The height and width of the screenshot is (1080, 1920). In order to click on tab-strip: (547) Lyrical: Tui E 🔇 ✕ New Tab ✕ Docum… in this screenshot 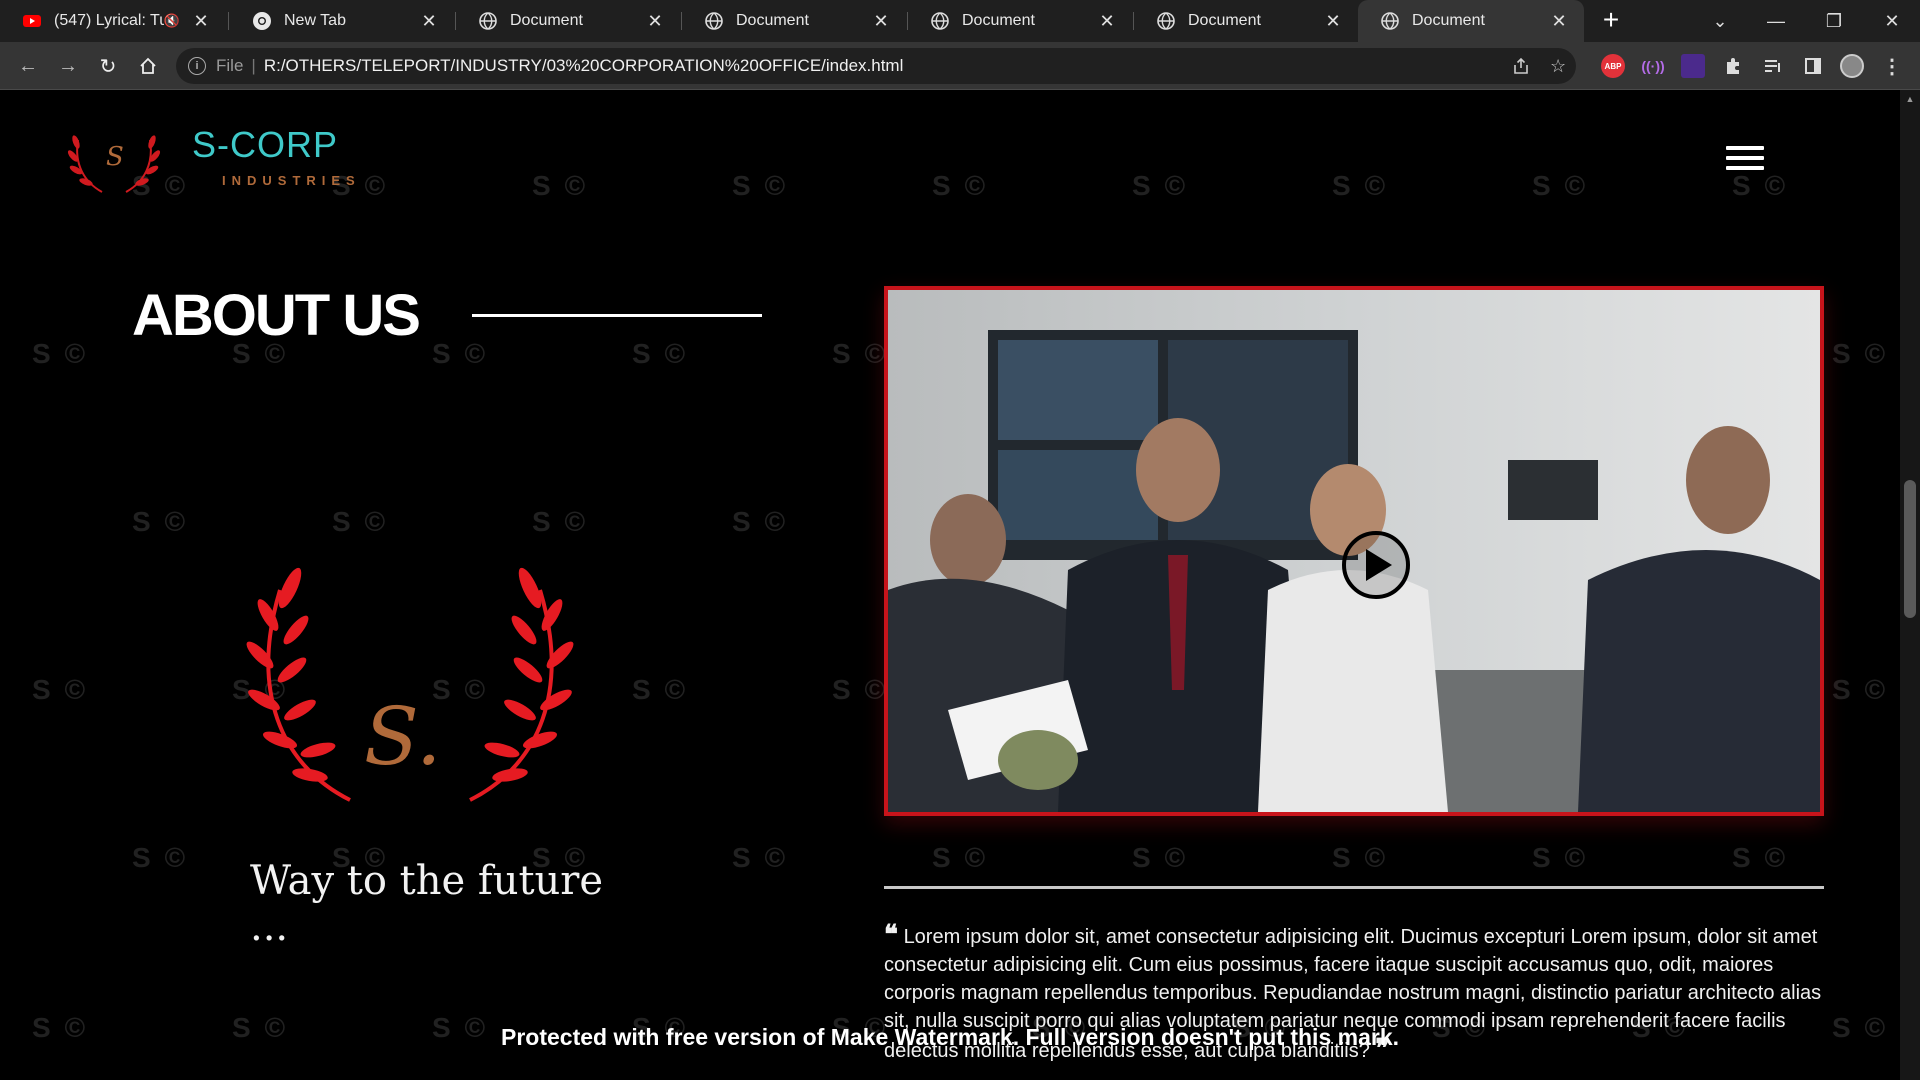, I will do `click(960, 21)`.